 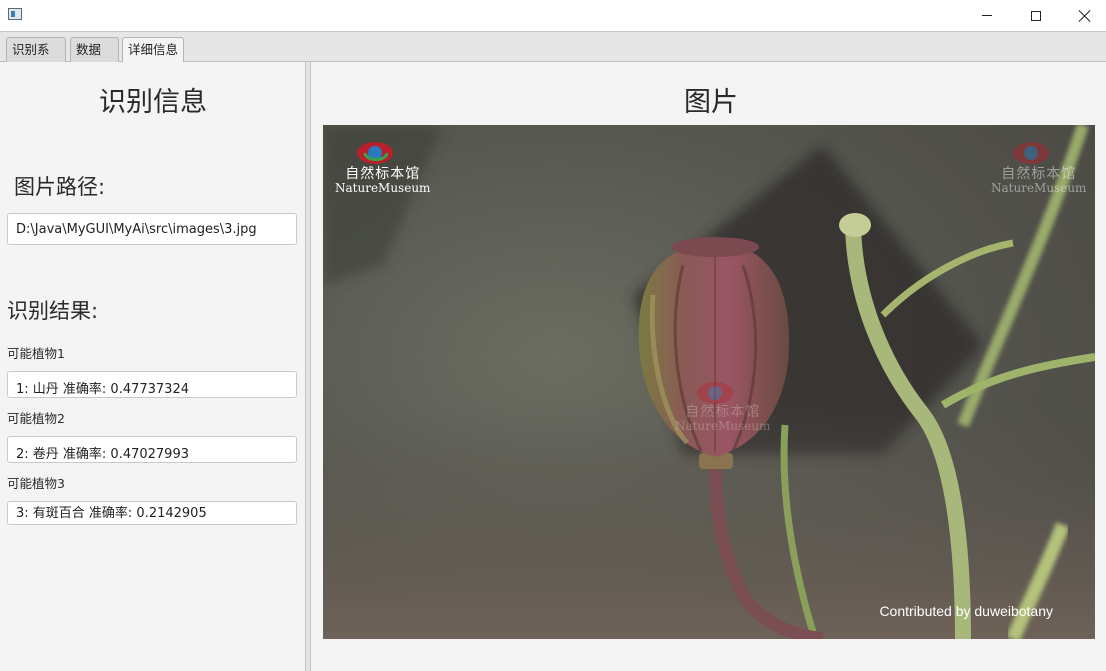 I want to click on watermark-logo: 自然标本馆 NatureMuseum, so click(x=382, y=181).